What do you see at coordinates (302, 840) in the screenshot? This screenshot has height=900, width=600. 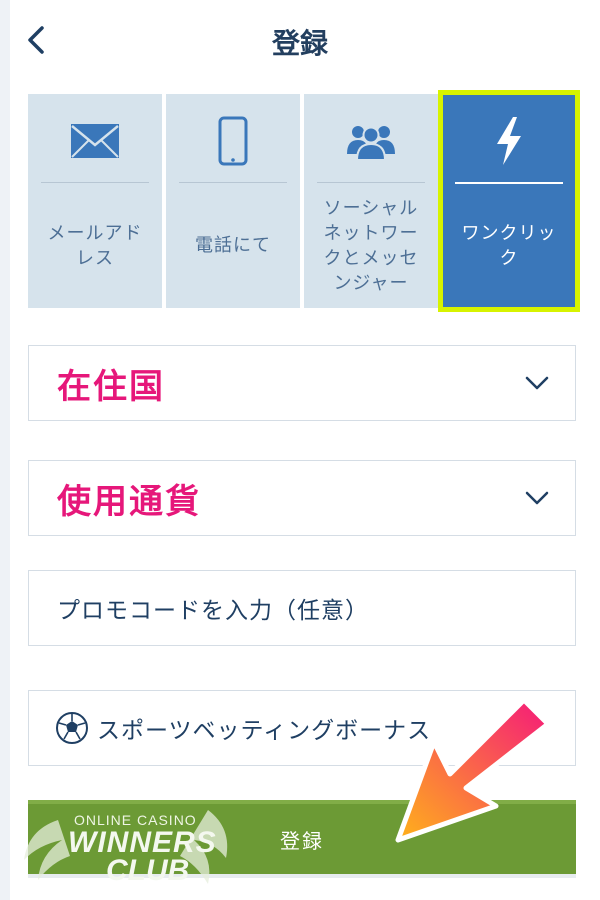 I see `register-button-label: 登録` at bounding box center [302, 840].